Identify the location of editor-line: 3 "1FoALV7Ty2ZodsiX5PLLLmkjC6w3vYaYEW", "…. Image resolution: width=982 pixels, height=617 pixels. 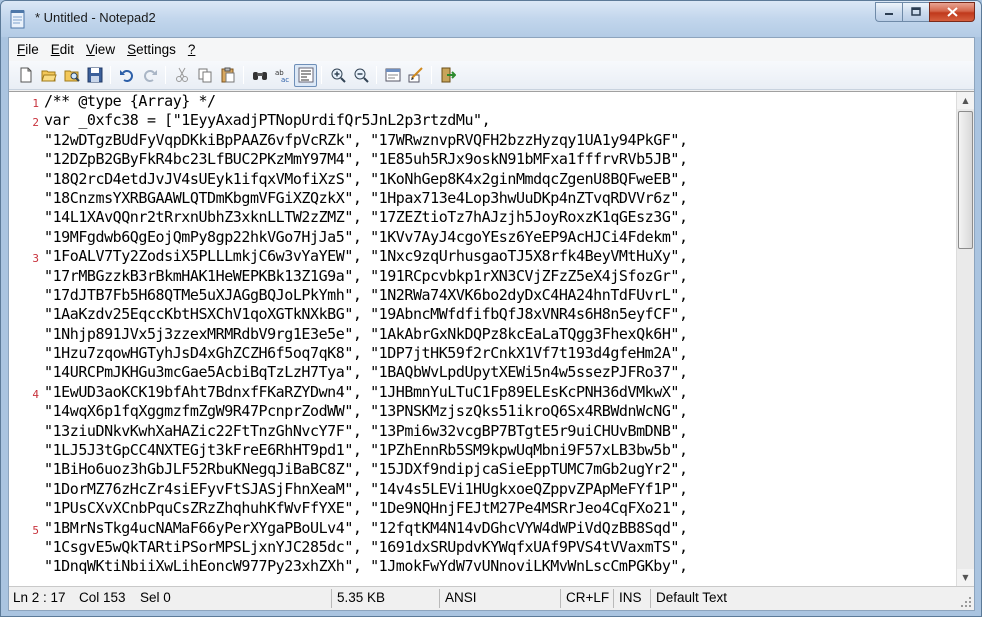
(482, 256).